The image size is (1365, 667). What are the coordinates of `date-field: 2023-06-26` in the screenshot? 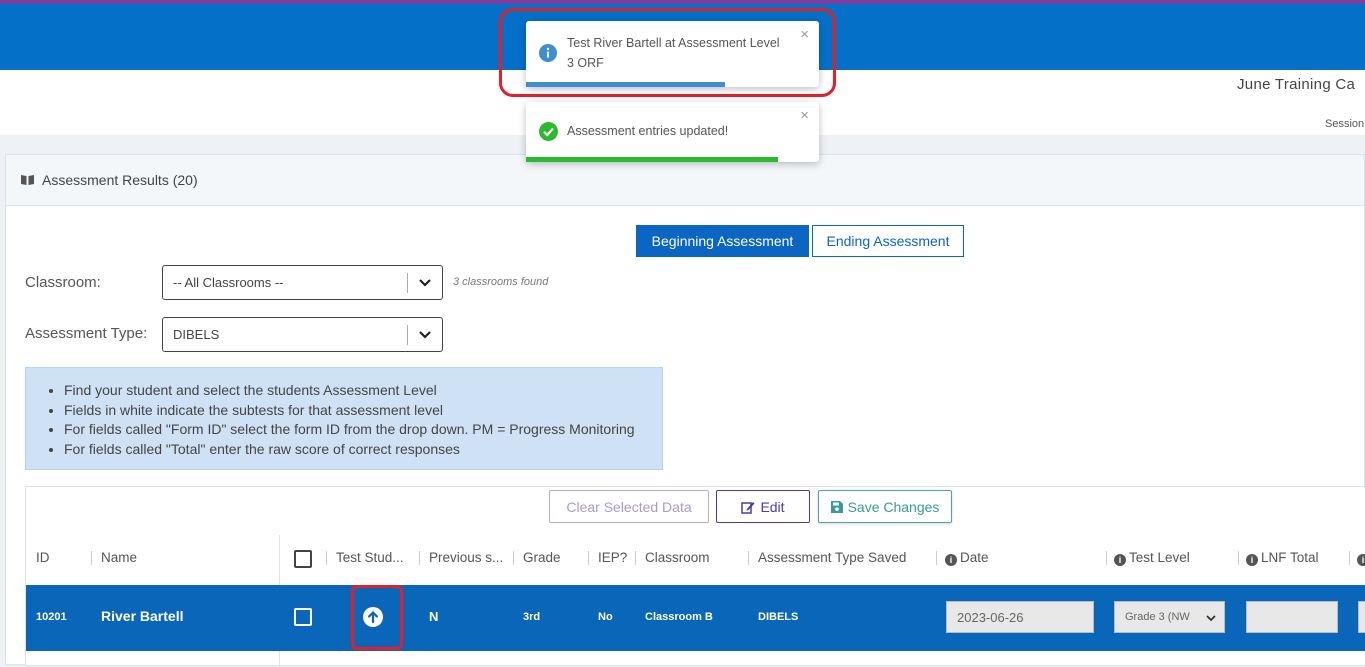 It's located at (1020, 617).